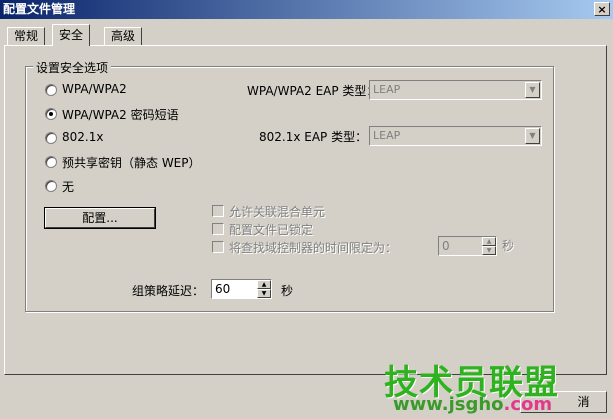 This screenshot has width=613, height=419. Describe the element at coordinates (313, 91) in the screenshot. I see `wpa-eap-type-label: WPA/WPA2 EAP 类型：` at that location.